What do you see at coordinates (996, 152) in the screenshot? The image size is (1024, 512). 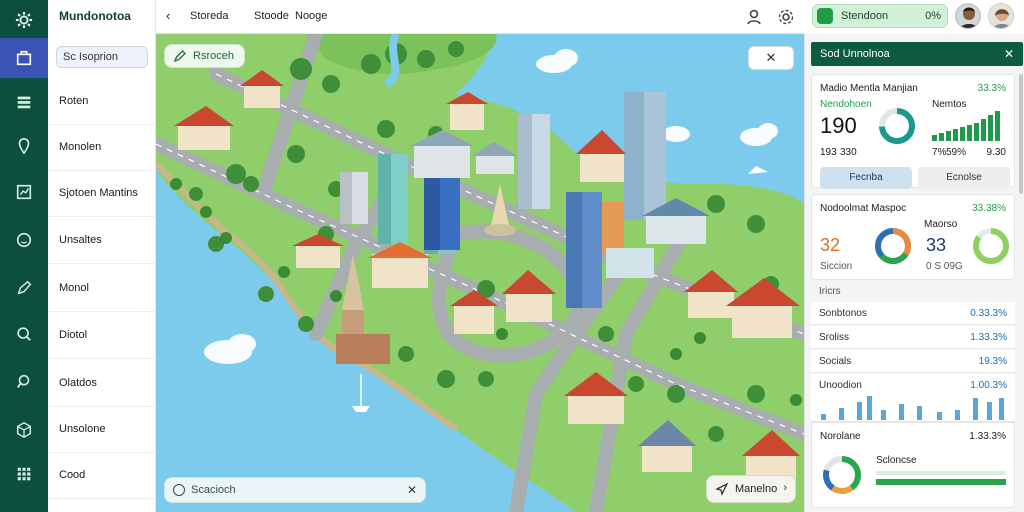 I see `card1-right-c: 9.30` at bounding box center [996, 152].